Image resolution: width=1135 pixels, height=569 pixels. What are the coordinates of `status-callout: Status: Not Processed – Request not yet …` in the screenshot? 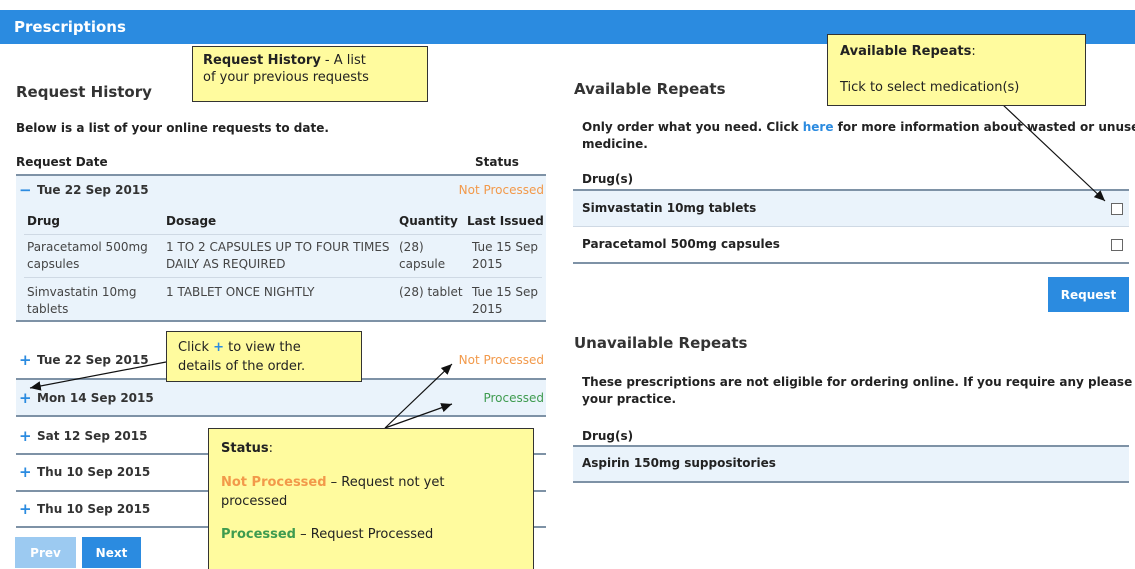 It's located at (371, 498).